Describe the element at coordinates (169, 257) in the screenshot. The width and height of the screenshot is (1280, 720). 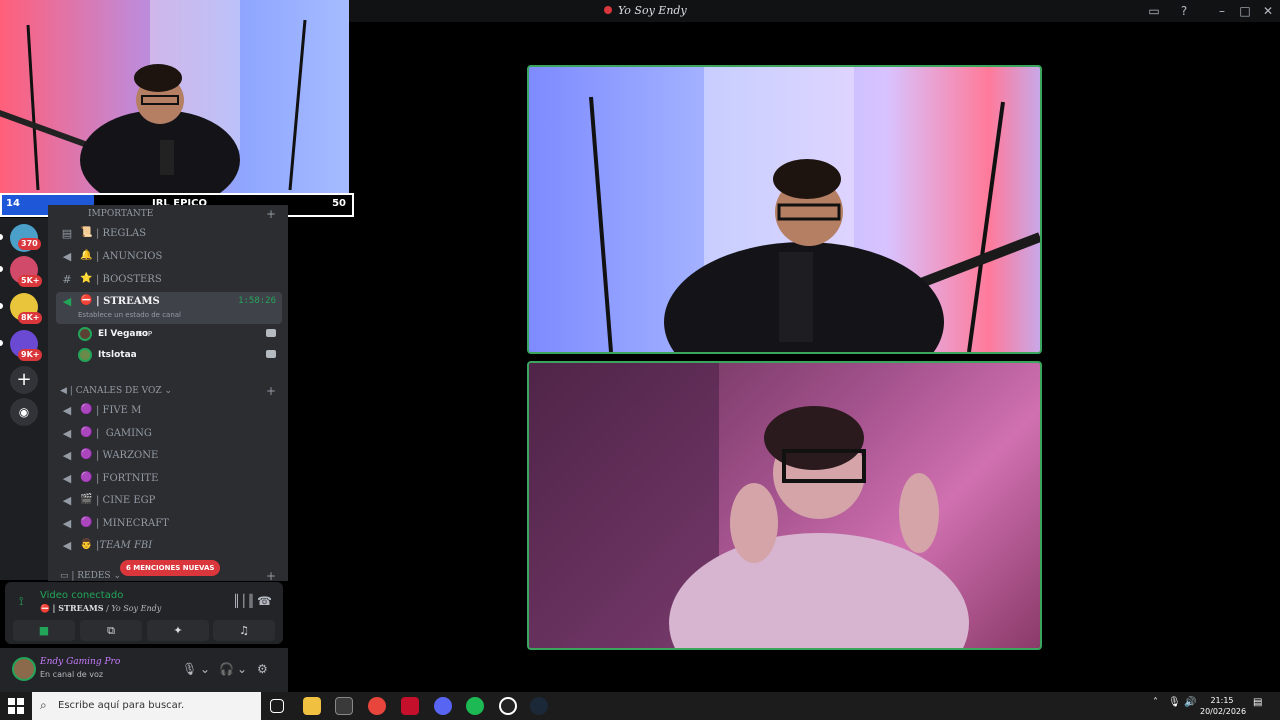
I see `channel-anuncios: ◀ 🔔 | ANUNCIOS` at that location.